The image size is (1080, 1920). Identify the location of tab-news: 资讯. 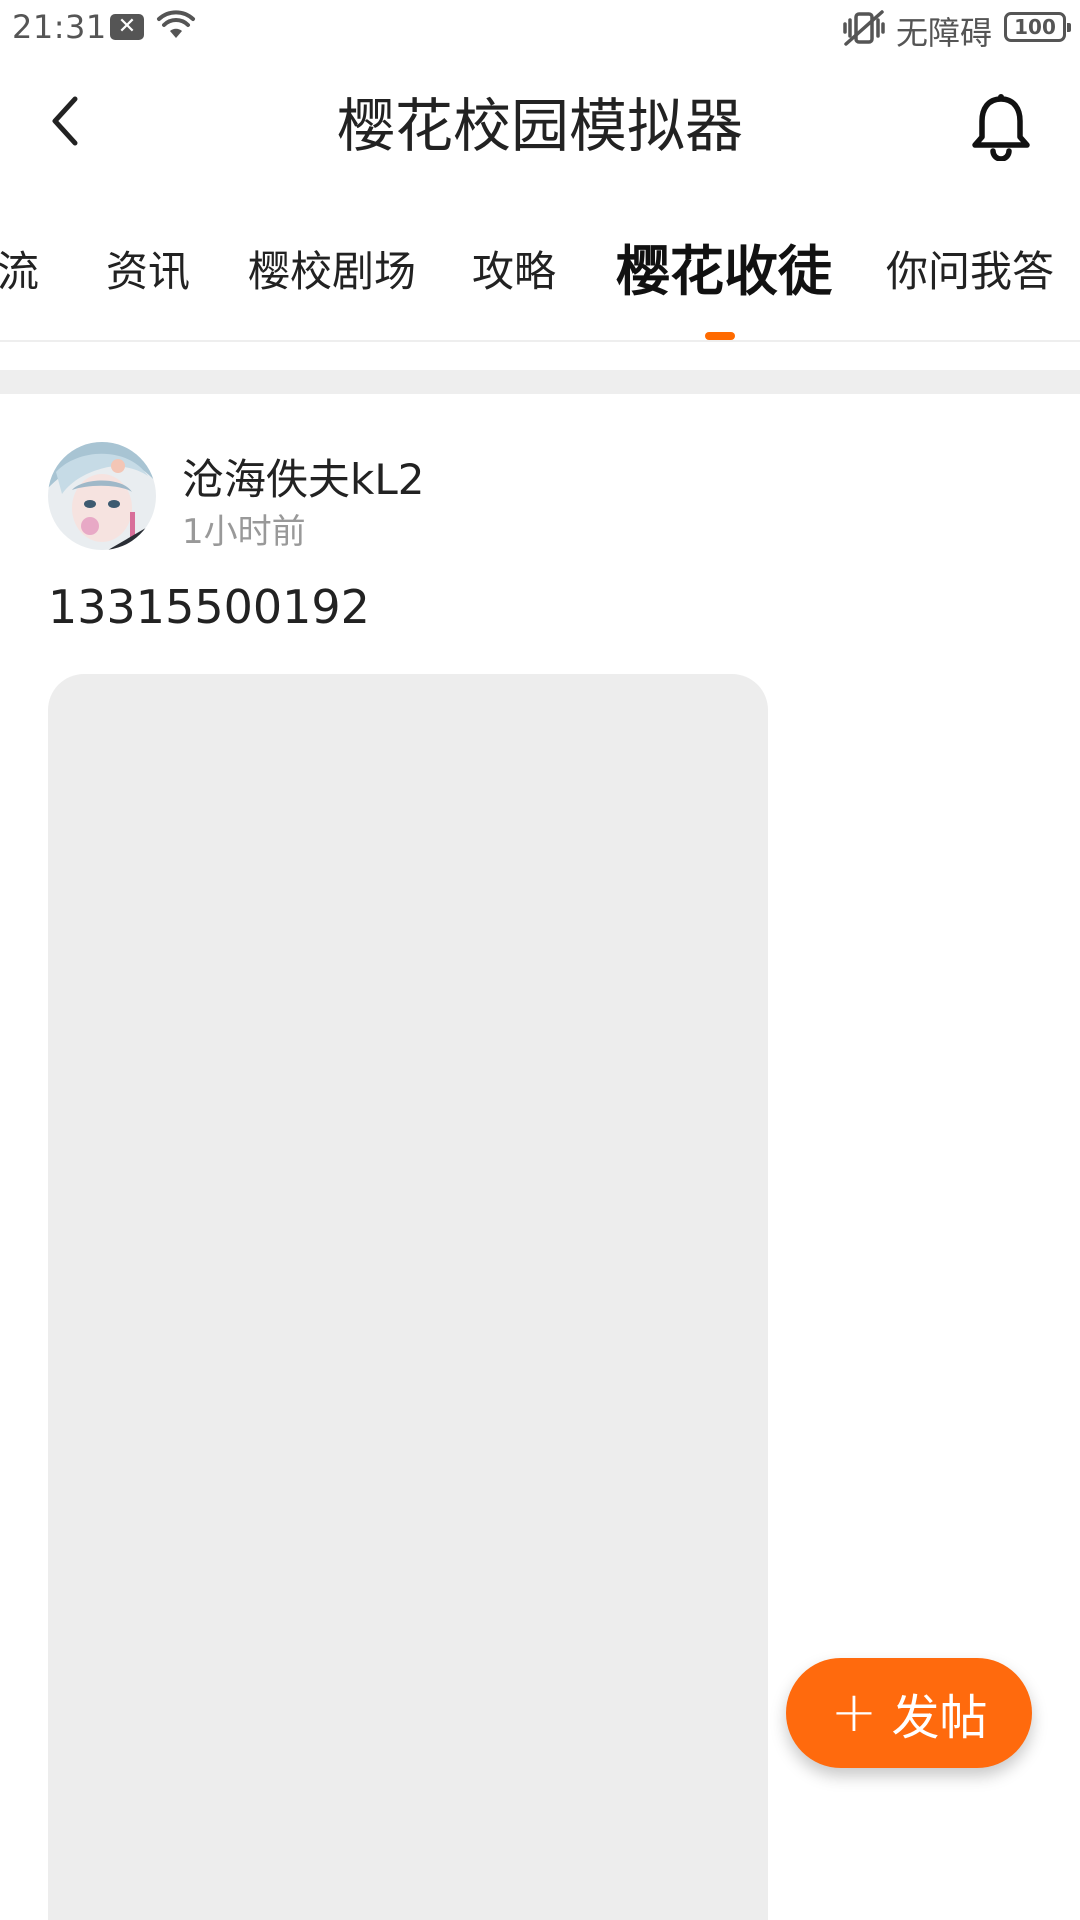
(148, 283).